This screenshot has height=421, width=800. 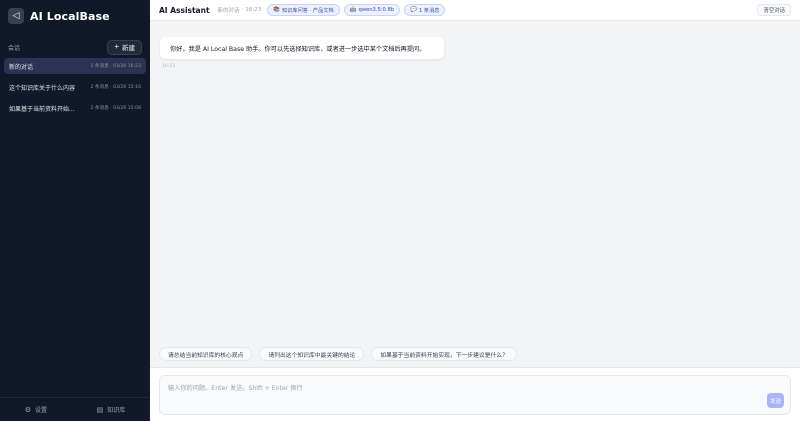 I want to click on new-conversation-label: 新建, so click(x=128, y=48).